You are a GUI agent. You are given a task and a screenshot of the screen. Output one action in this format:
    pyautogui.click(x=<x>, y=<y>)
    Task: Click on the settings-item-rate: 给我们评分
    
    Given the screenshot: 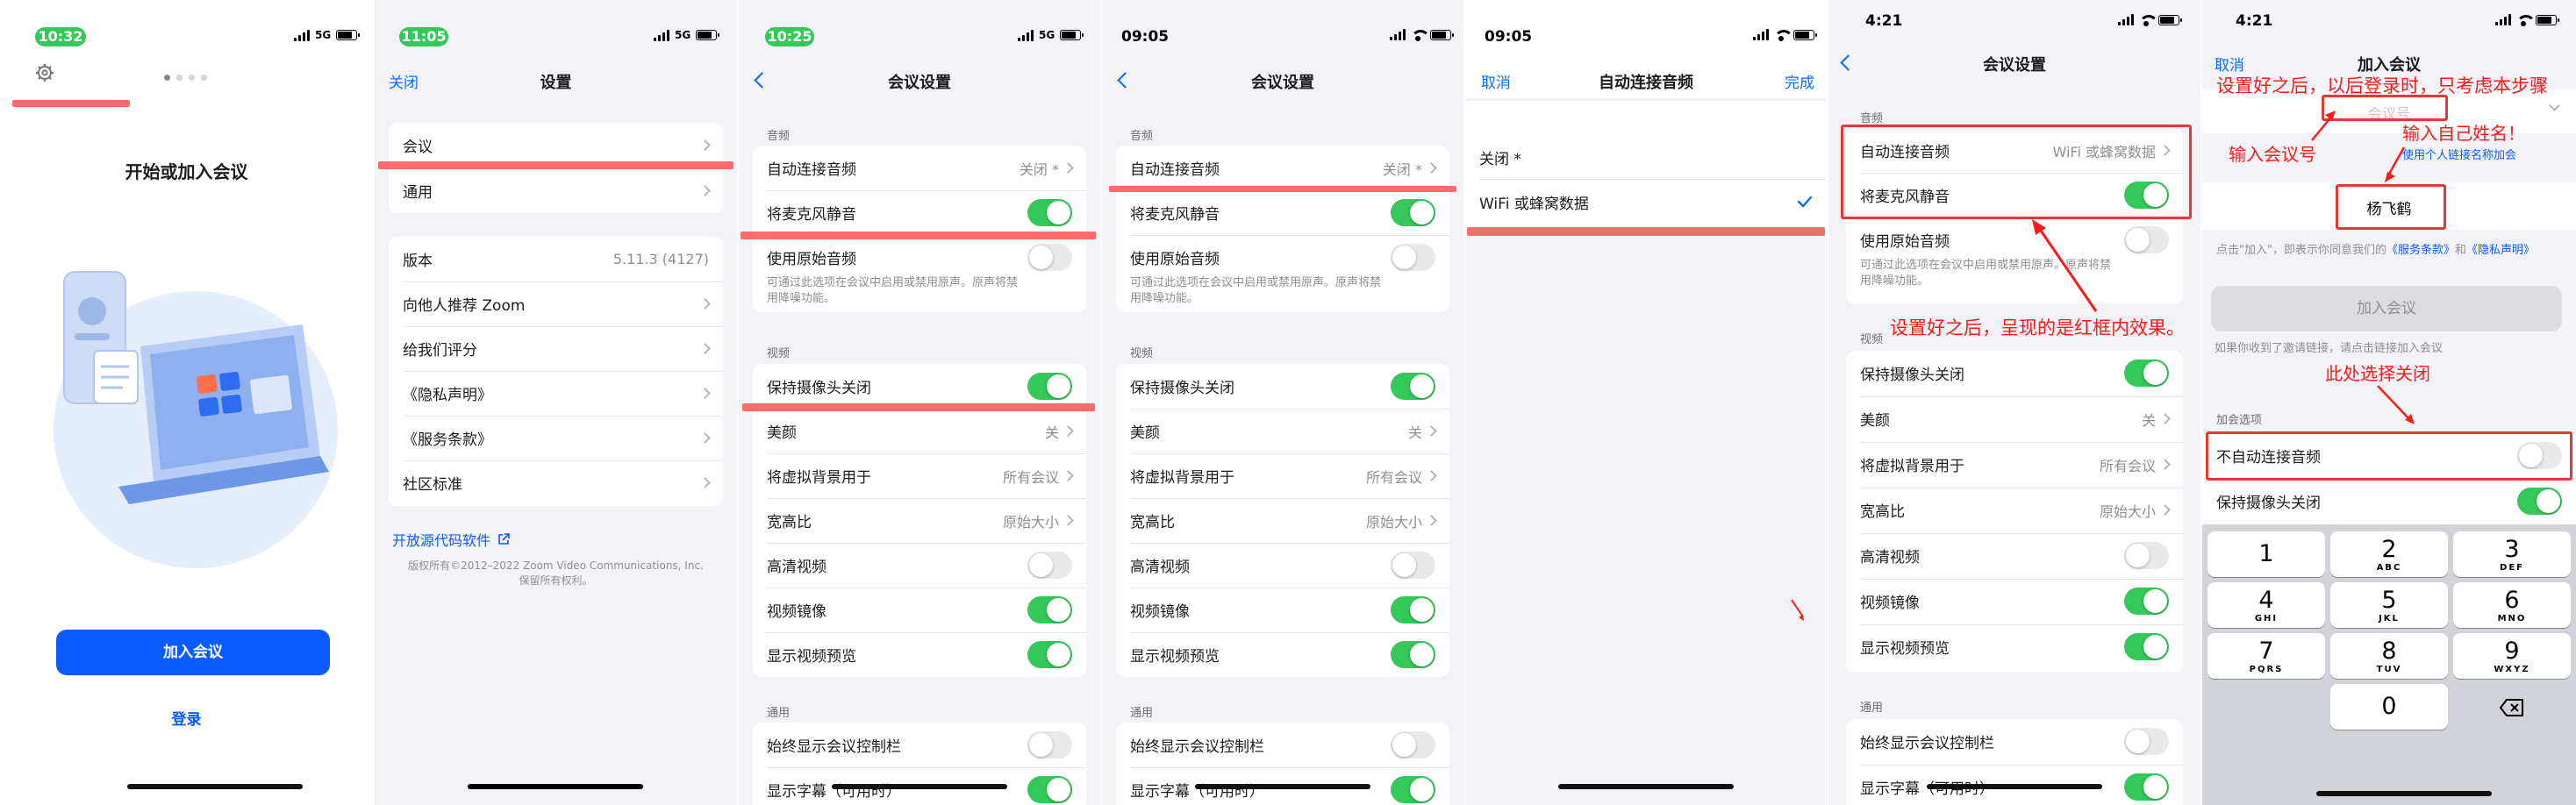 What is the action you would take?
    pyautogui.click(x=556, y=348)
    